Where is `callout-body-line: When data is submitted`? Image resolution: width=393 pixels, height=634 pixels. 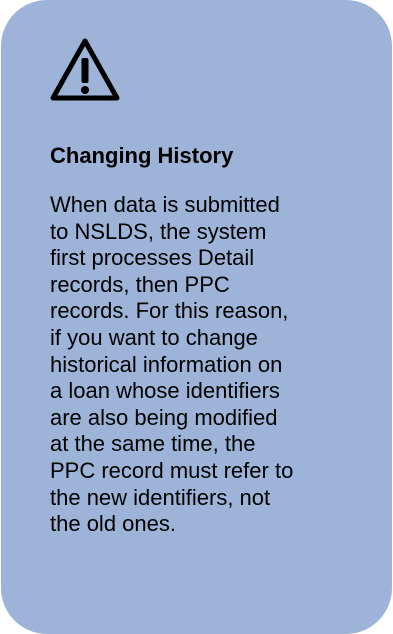
callout-body-line: When data is submitted is located at coordinates (165, 204).